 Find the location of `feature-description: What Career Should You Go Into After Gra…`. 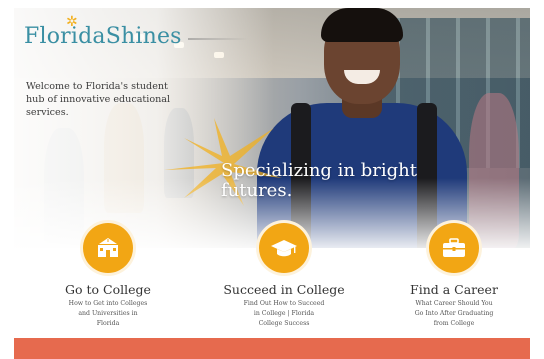

feature-description: What Career Should You Go Into After Gra… is located at coordinates (454, 314).